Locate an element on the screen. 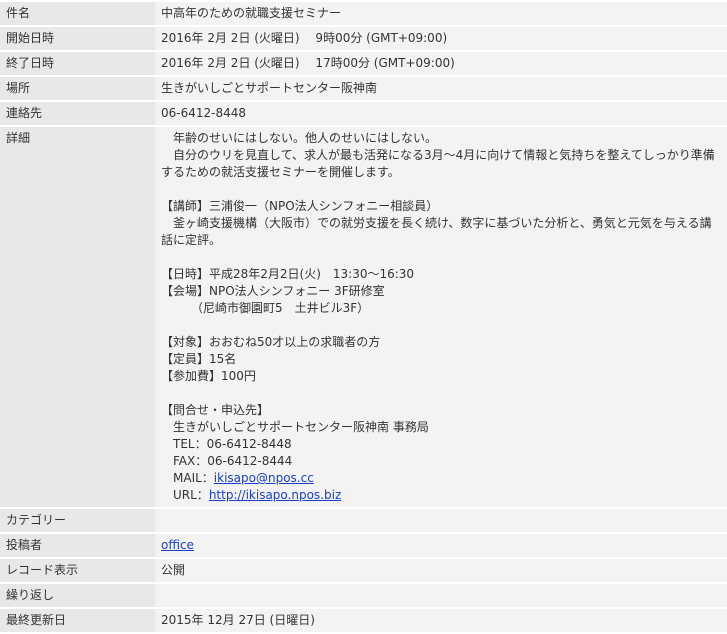 The height and width of the screenshot is (634, 727). row-category: カテゴリー is located at coordinates (363, 520).